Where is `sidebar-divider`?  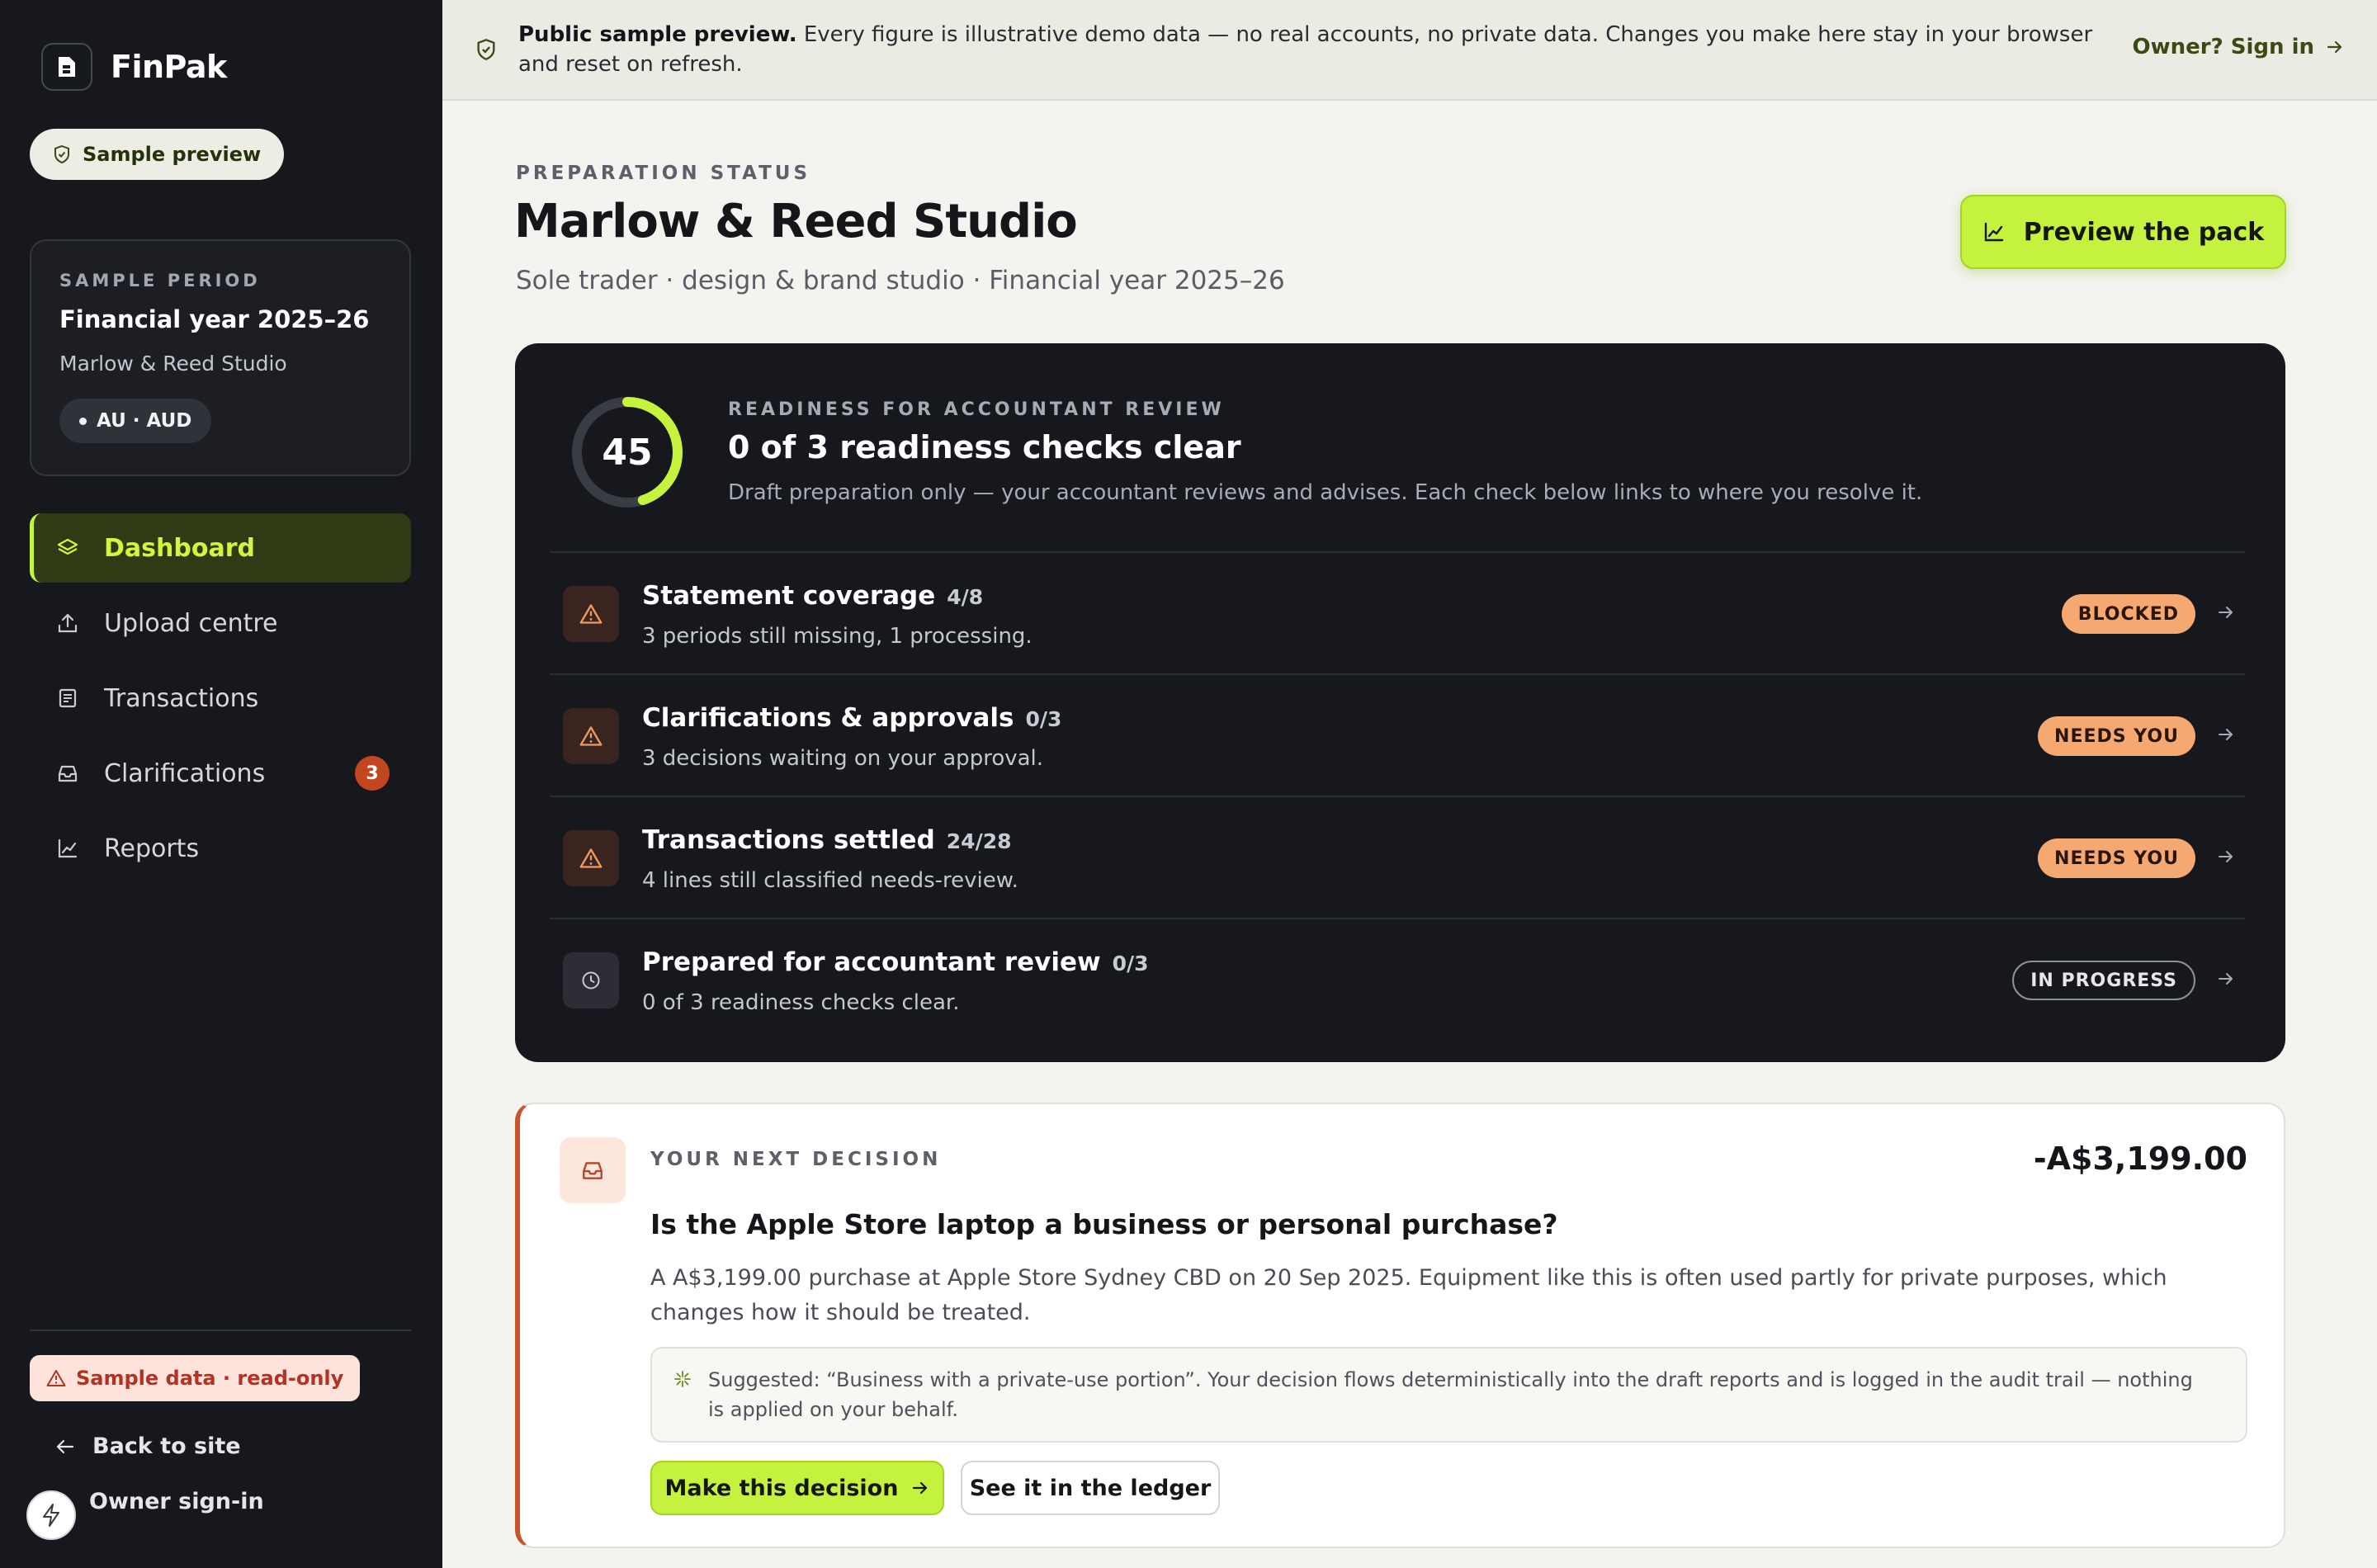
sidebar-divider is located at coordinates (220, 1330).